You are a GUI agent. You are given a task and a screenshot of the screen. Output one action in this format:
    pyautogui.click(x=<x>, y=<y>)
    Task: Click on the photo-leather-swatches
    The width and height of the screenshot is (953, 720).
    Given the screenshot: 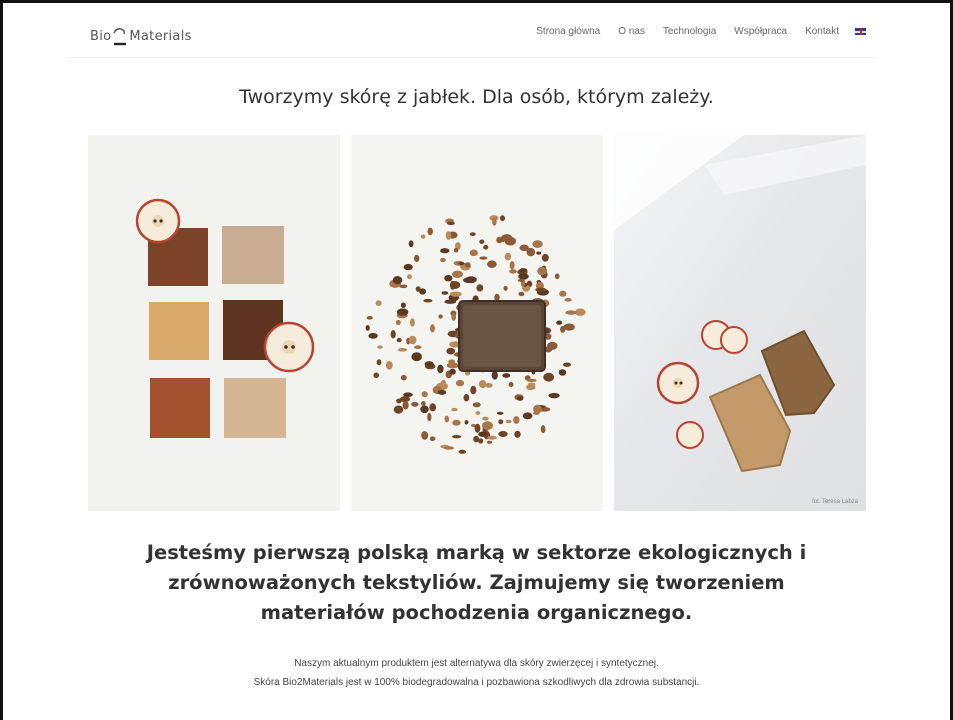 What is the action you would take?
    pyautogui.click(x=214, y=323)
    